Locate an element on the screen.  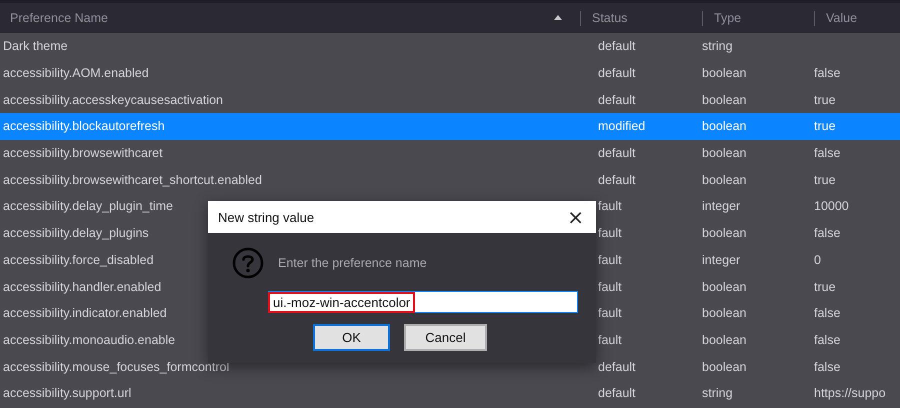
table-cell: accessibility.handler.enabled is located at coordinates (82, 287).